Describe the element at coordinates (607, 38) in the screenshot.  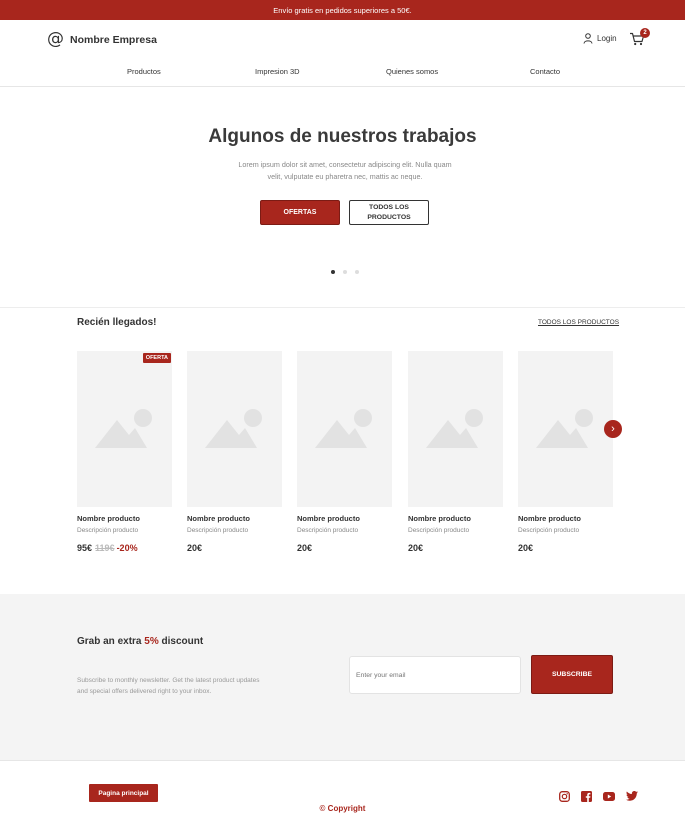
I see `login-label: Login` at that location.